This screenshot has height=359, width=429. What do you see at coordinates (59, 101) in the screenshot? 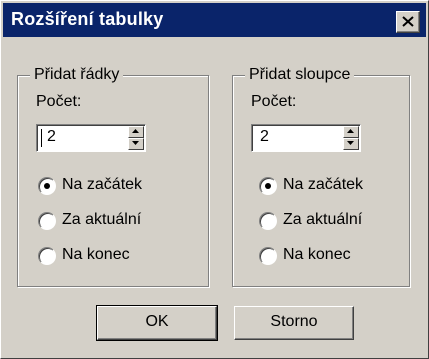
I see `rows-count-label: Počet:` at bounding box center [59, 101].